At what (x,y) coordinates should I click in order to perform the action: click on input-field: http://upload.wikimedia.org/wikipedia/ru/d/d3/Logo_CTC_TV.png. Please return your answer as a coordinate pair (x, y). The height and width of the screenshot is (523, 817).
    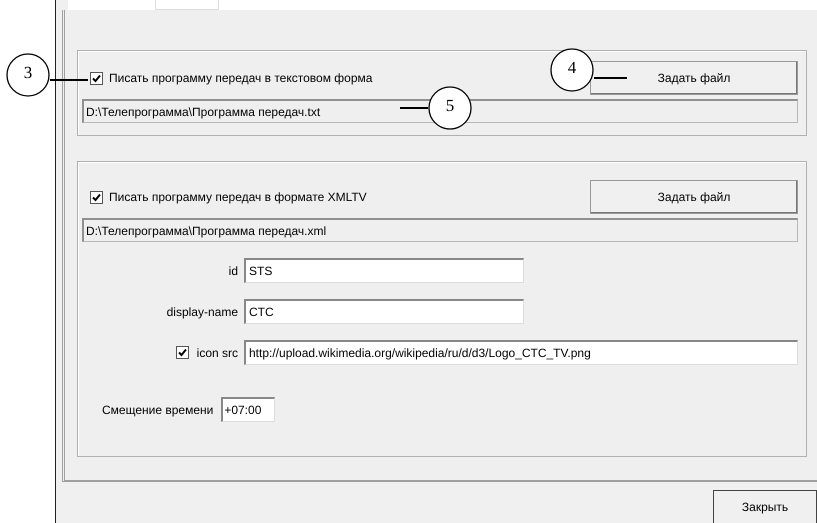
    Looking at the image, I should click on (521, 352).